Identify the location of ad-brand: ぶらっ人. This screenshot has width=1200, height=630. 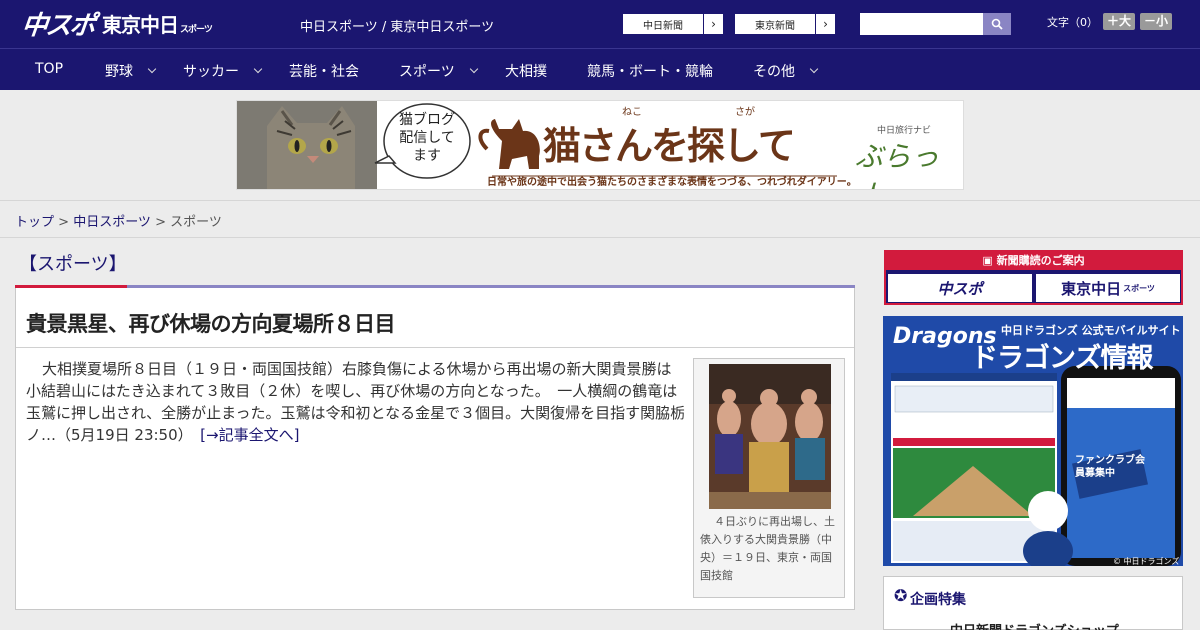
(897, 164).